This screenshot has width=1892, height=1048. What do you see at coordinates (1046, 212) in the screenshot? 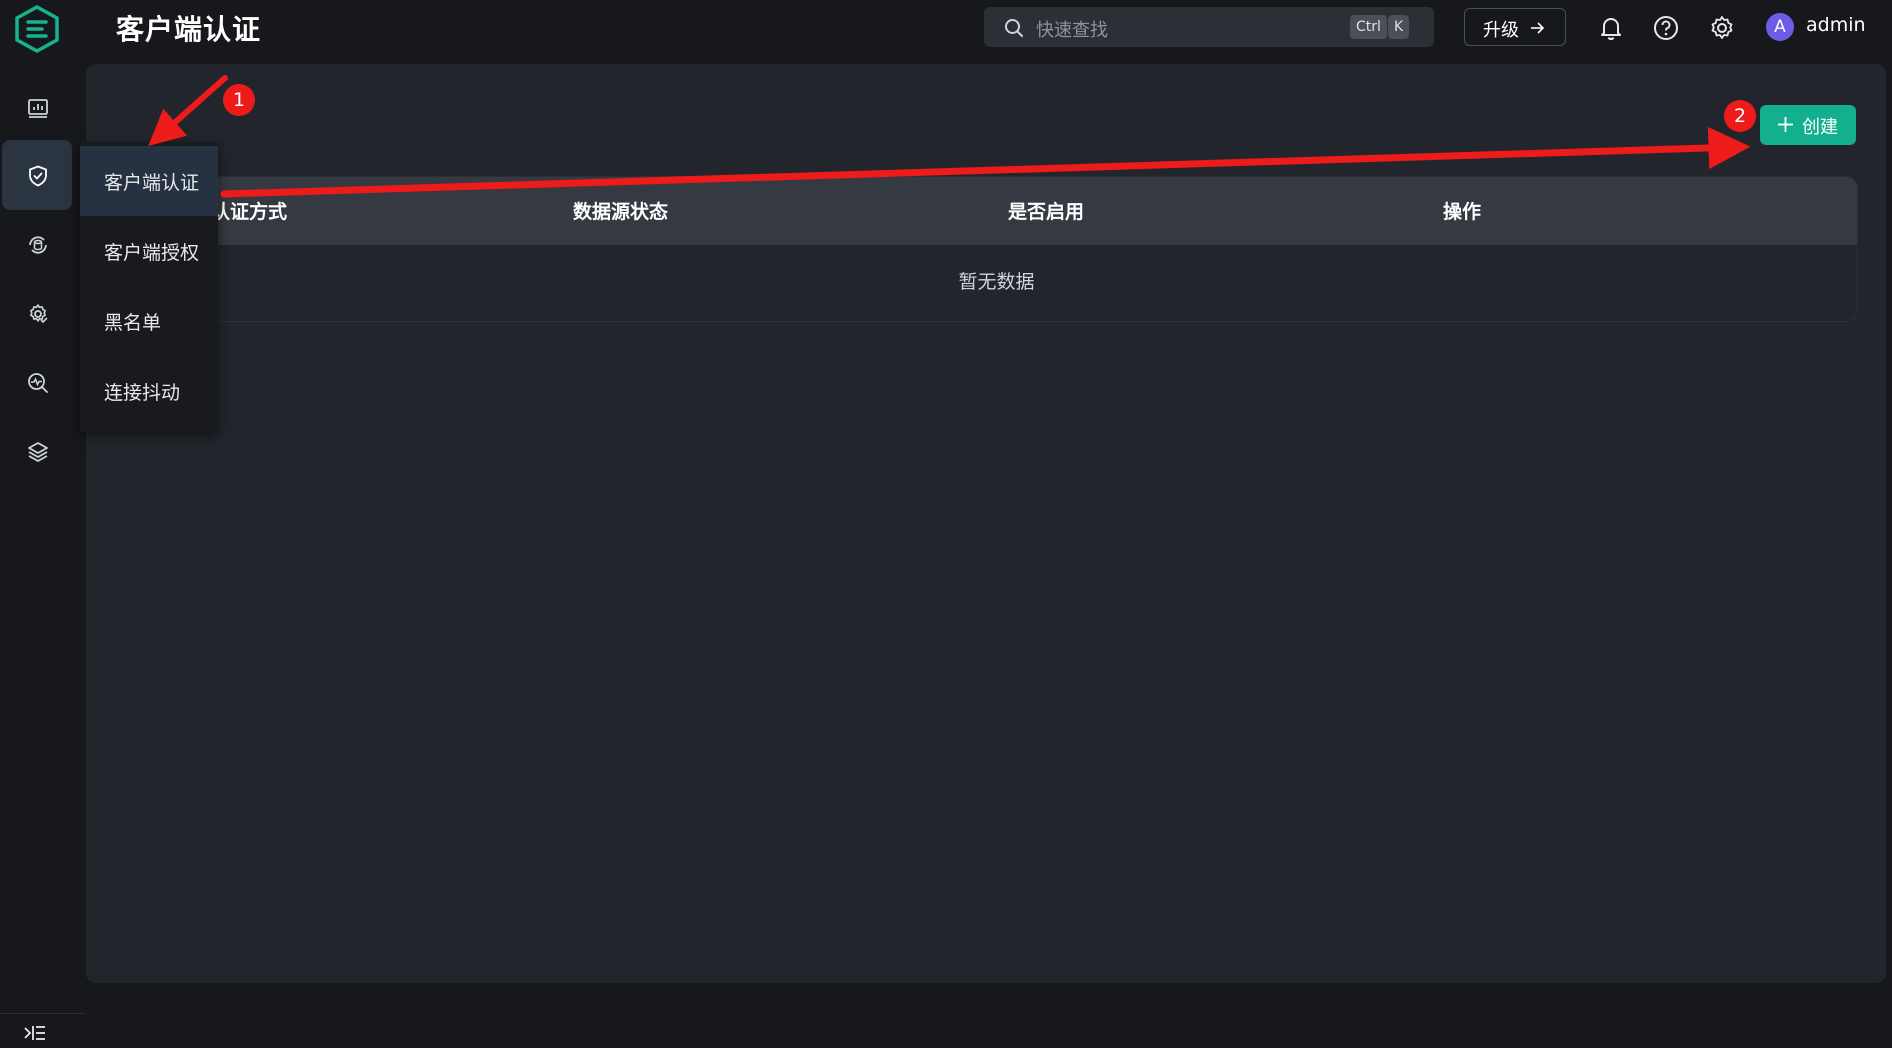
I see `column-header-enabled: 是否启用` at bounding box center [1046, 212].